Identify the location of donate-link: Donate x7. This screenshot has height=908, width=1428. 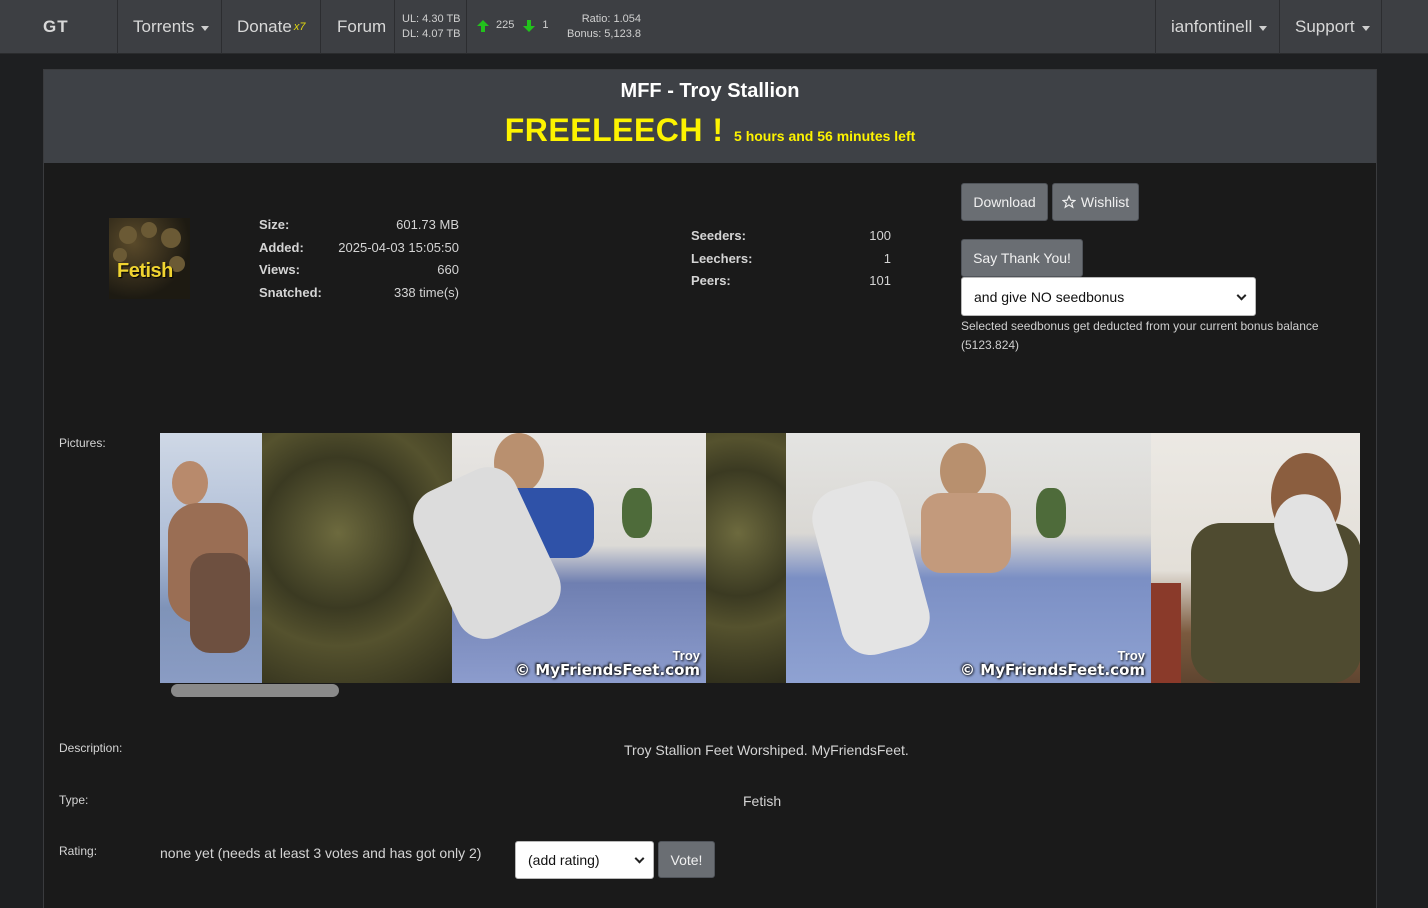
(271, 27).